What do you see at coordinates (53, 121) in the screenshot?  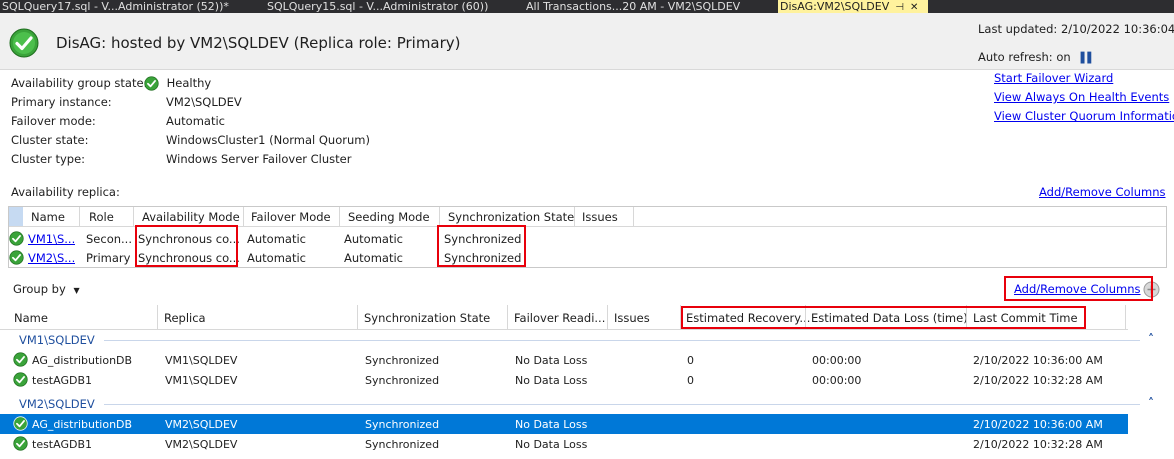 I see `property-label: Failover mode:` at bounding box center [53, 121].